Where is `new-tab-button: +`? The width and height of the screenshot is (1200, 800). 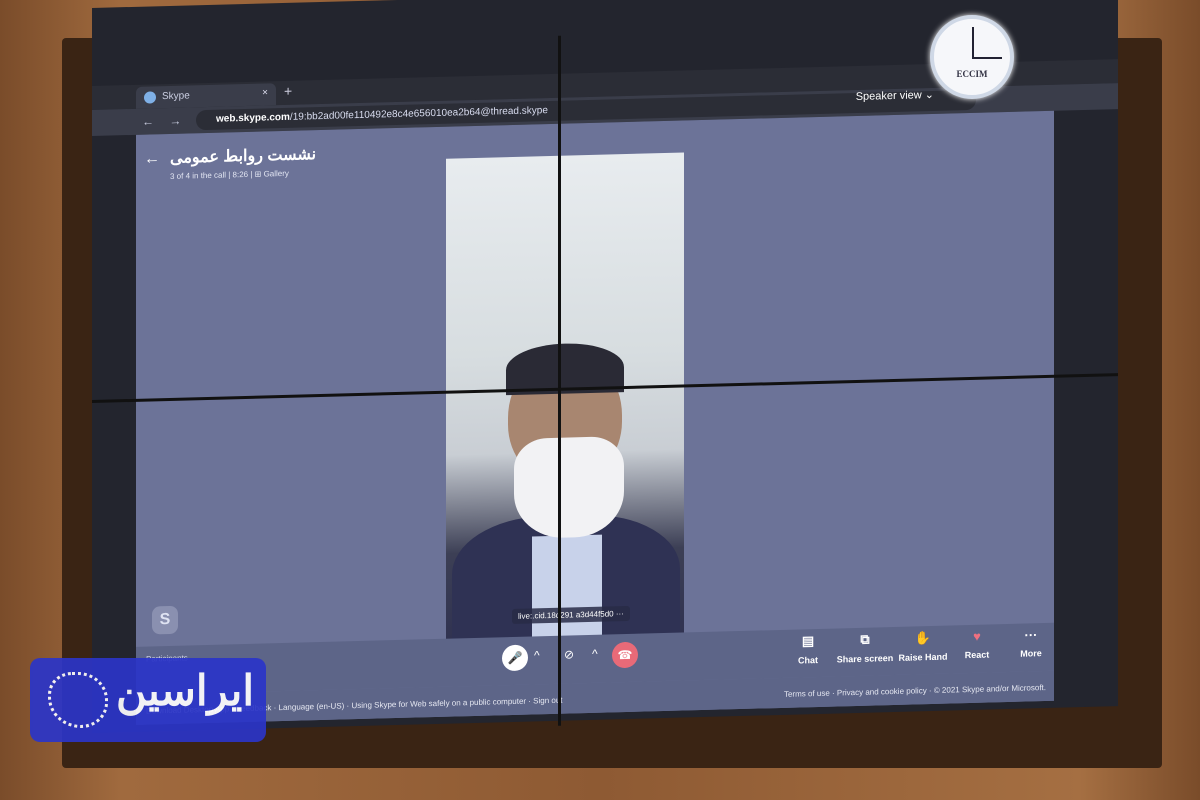 new-tab-button: + is located at coordinates (288, 91).